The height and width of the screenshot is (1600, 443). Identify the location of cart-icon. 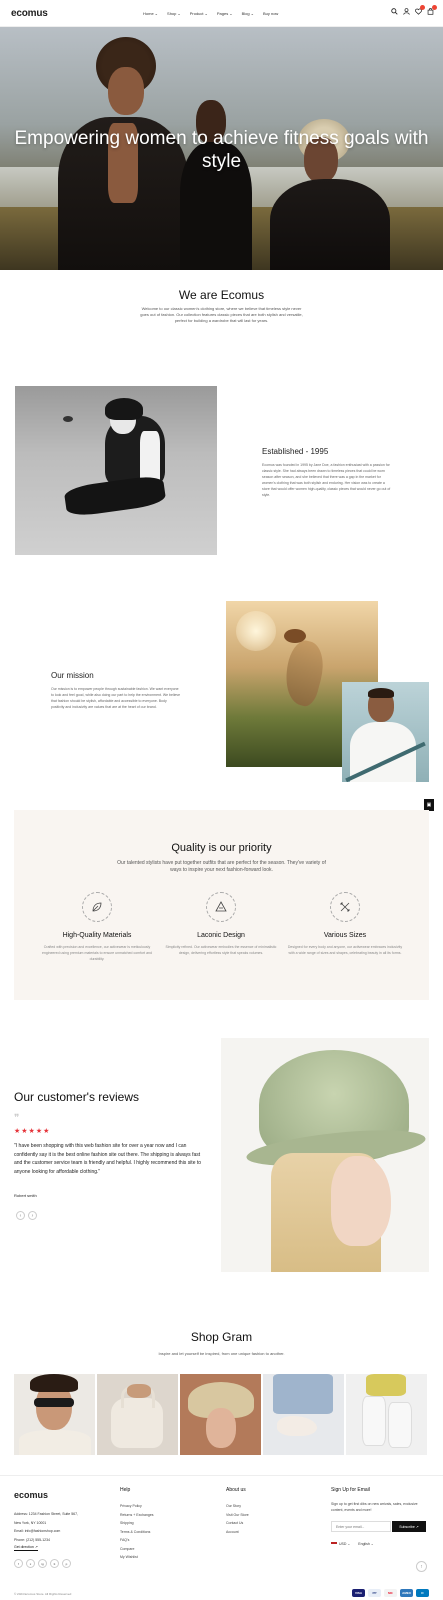
(432, 10).